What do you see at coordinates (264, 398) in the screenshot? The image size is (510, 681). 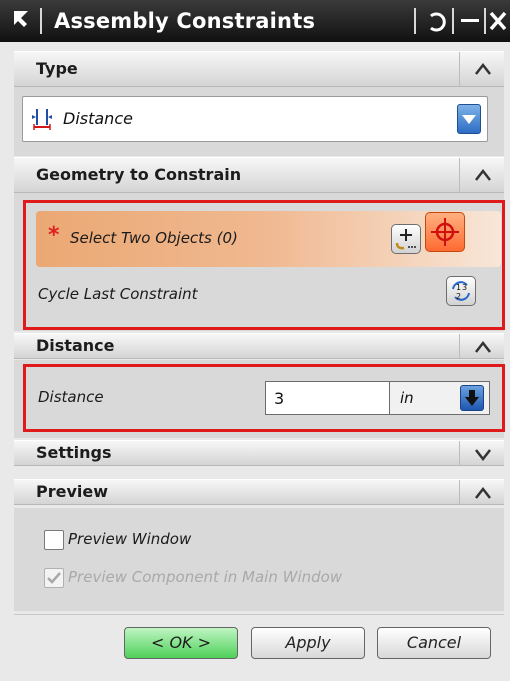 I see `distance-highlight-box` at bounding box center [264, 398].